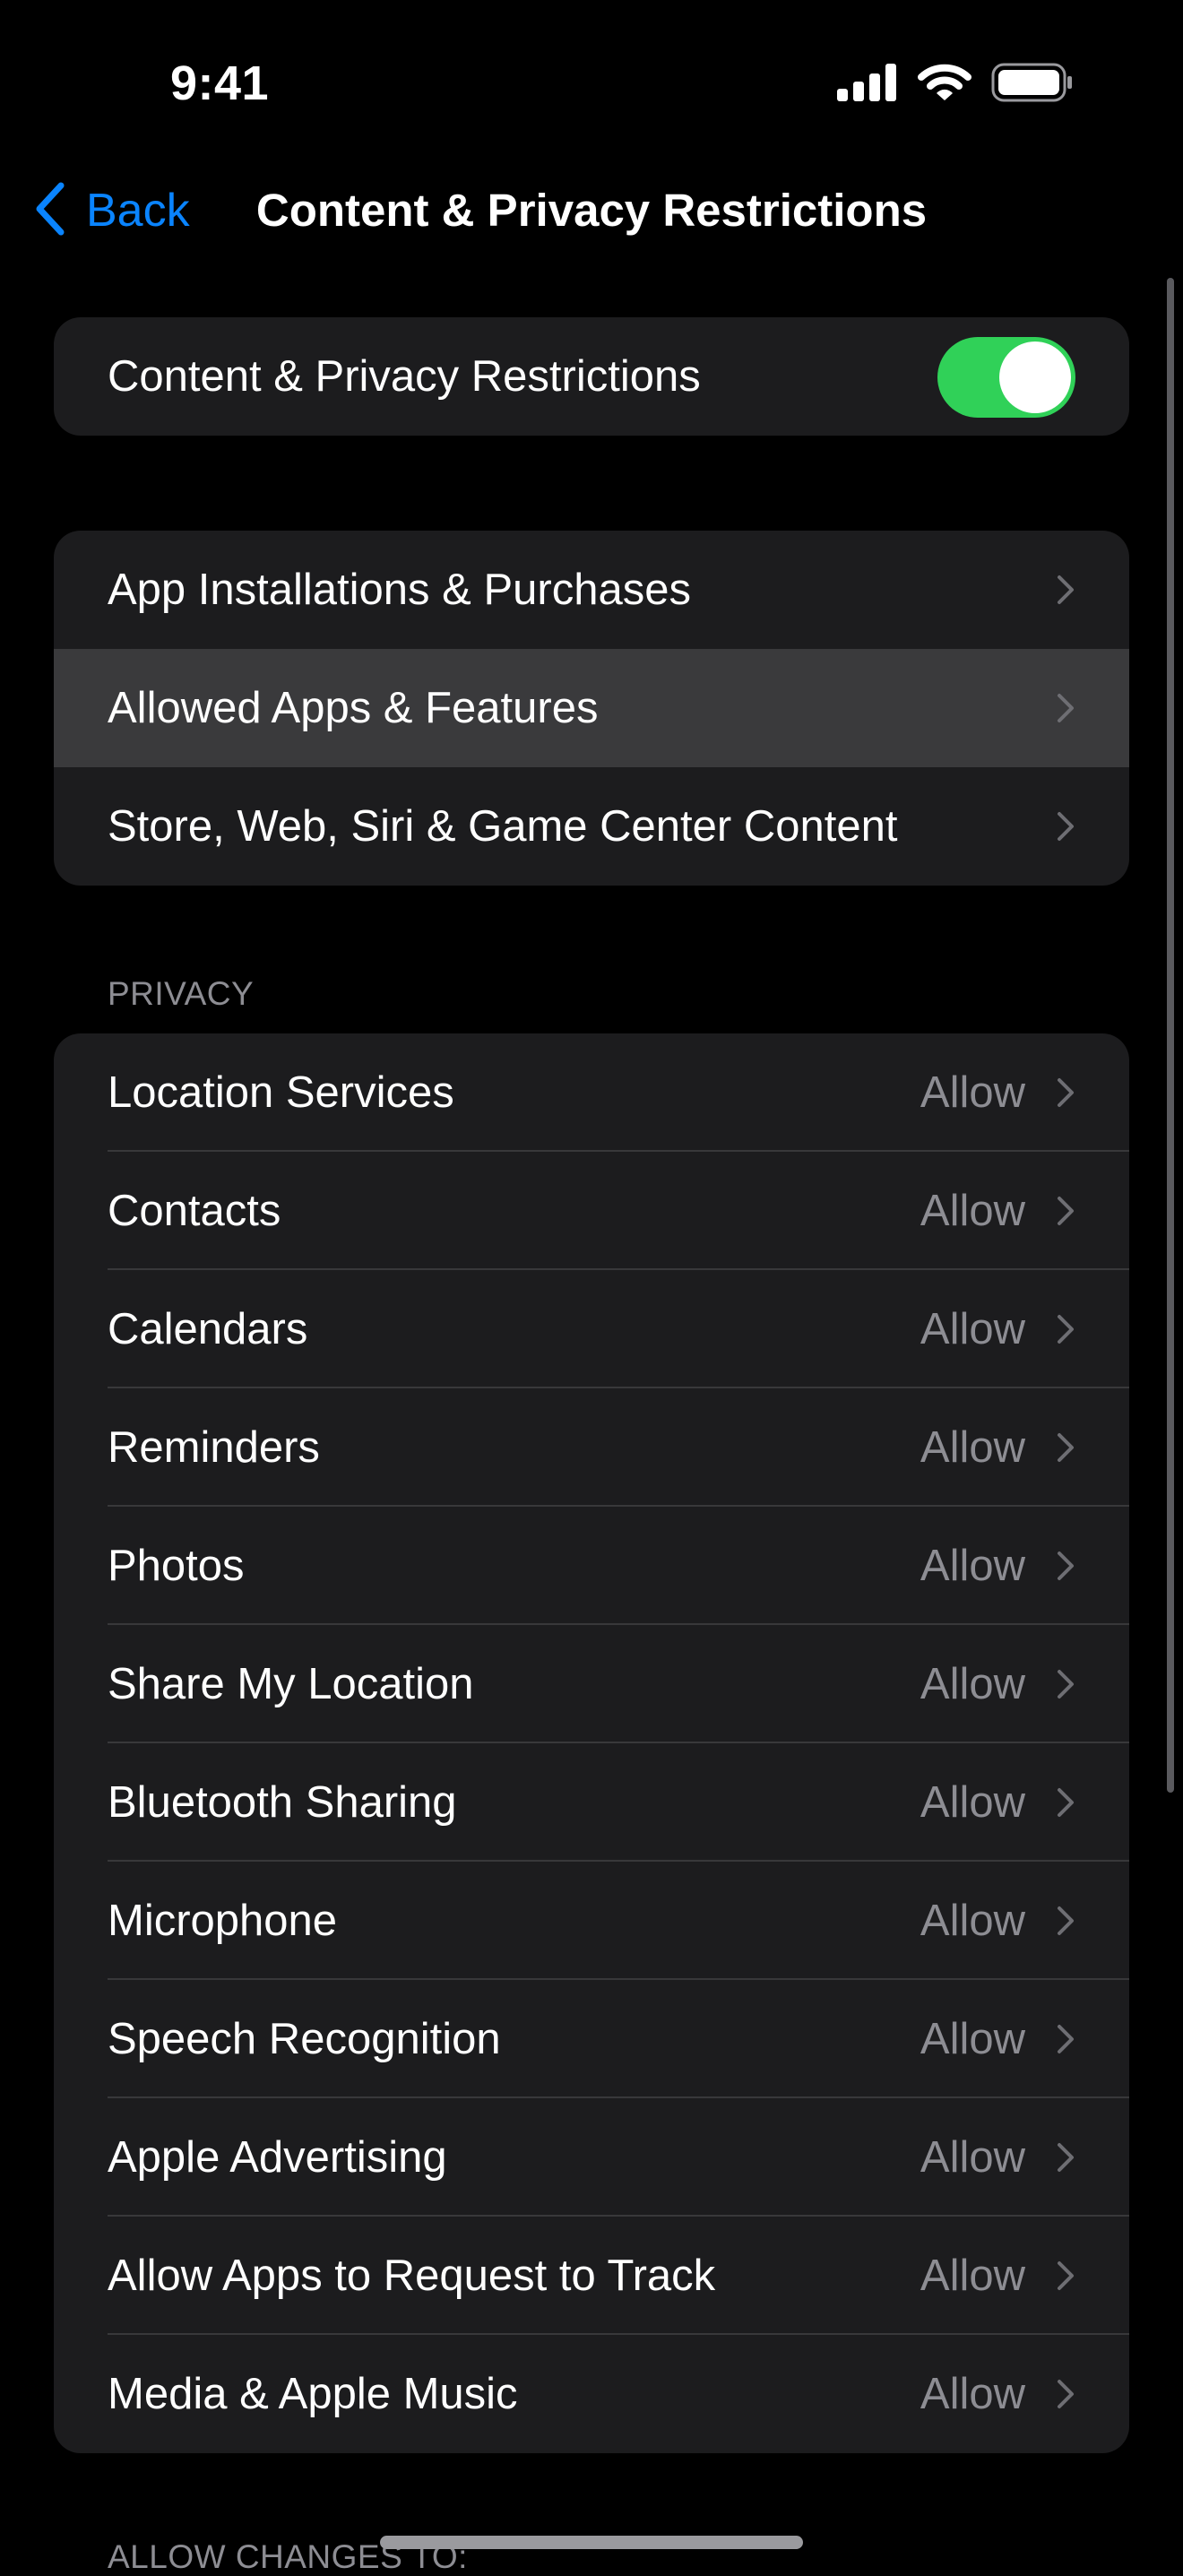  Describe the element at coordinates (591, 67) in the screenshot. I see `status-bar: 9:41` at that location.